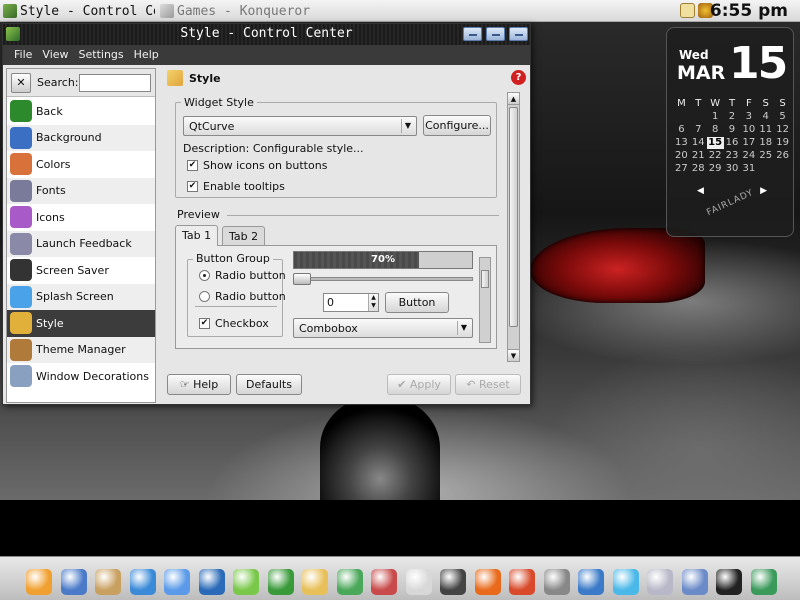 This screenshot has width=800, height=600. I want to click on calendar-day: 5, so click(782, 117).